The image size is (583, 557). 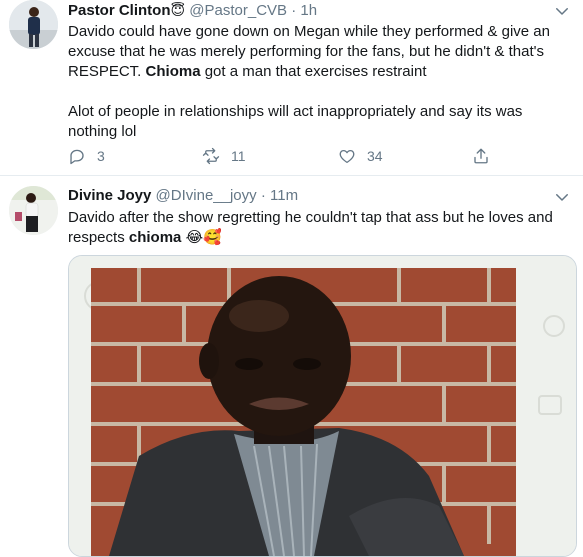 What do you see at coordinates (308, 10) in the screenshot?
I see `timestamp: 1h` at bounding box center [308, 10].